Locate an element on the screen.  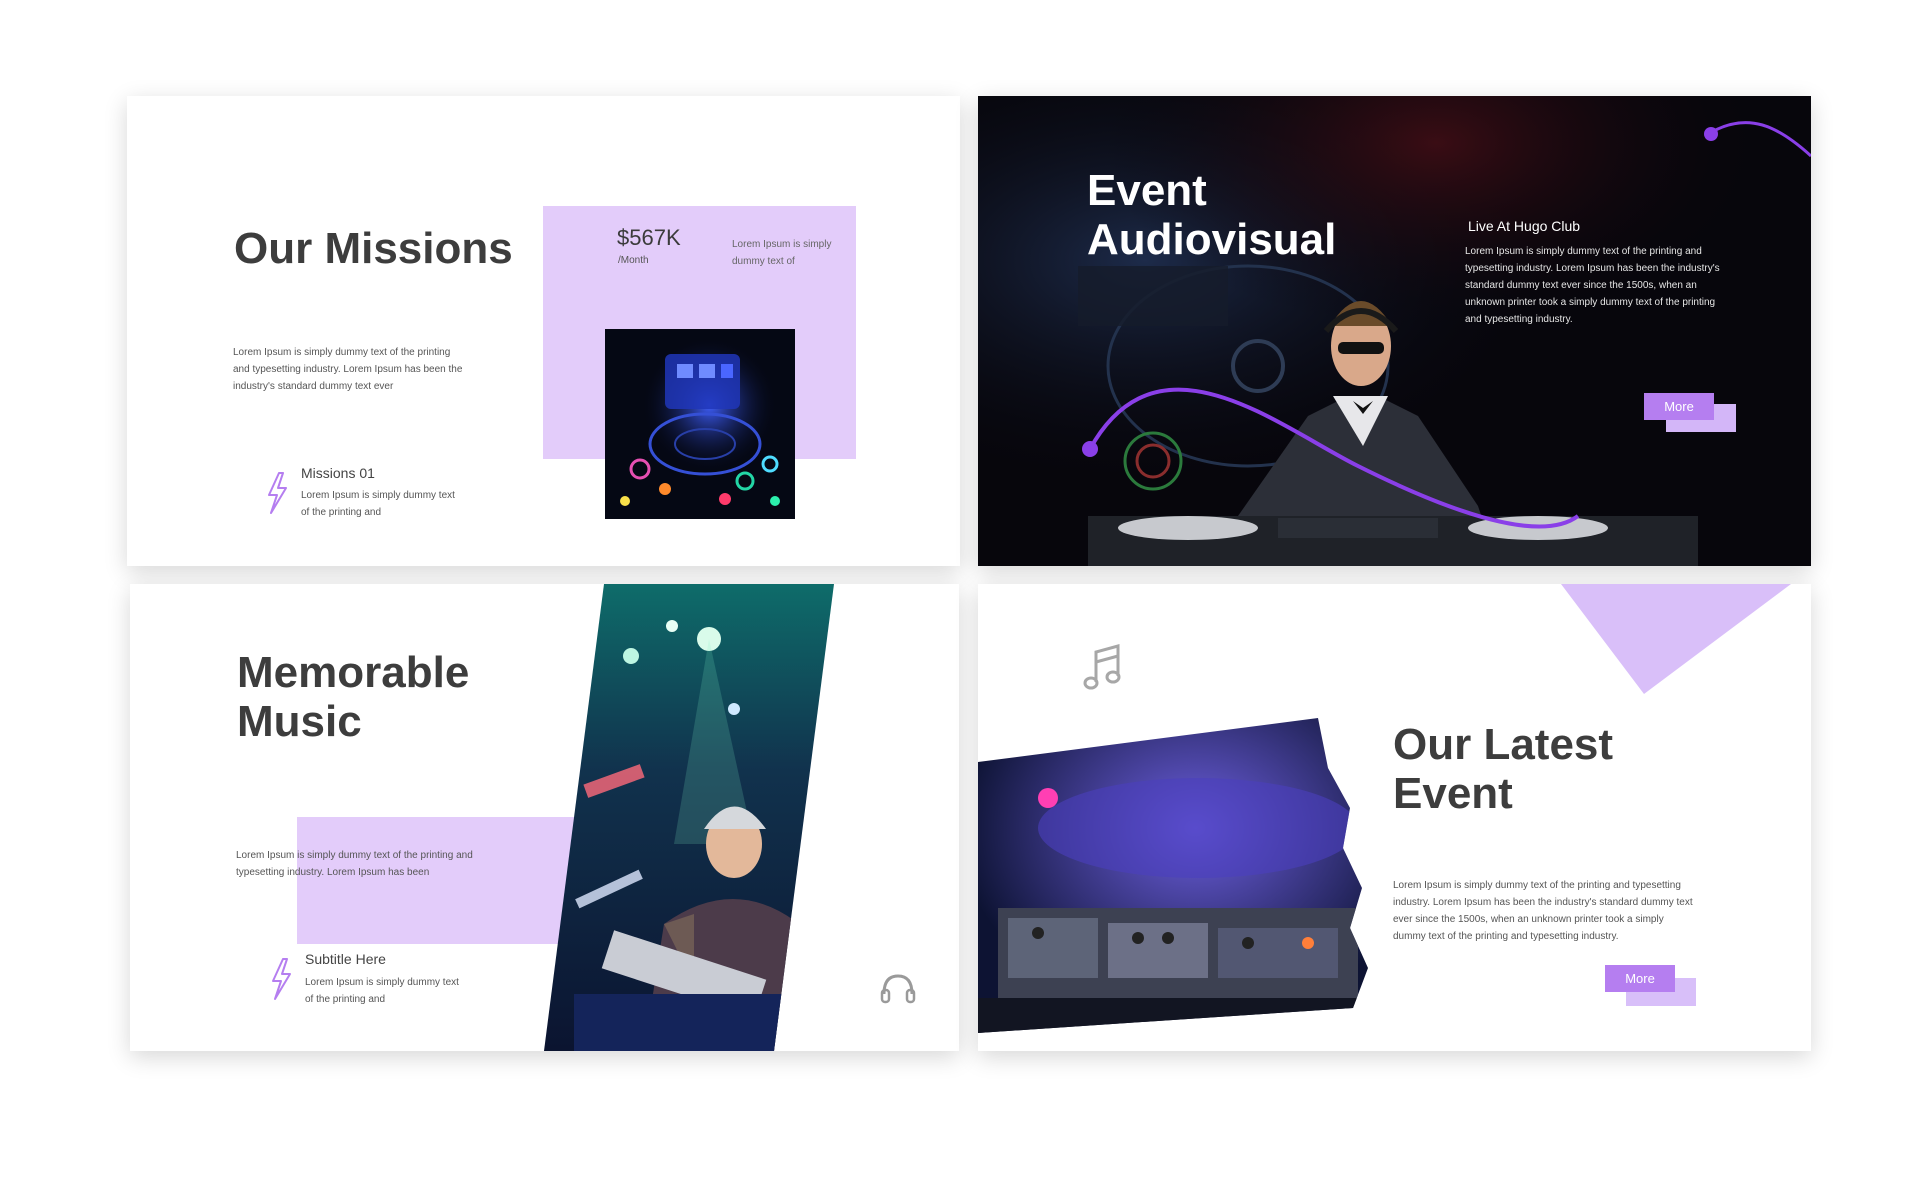
headphones-icon is located at coordinates (898, 990).